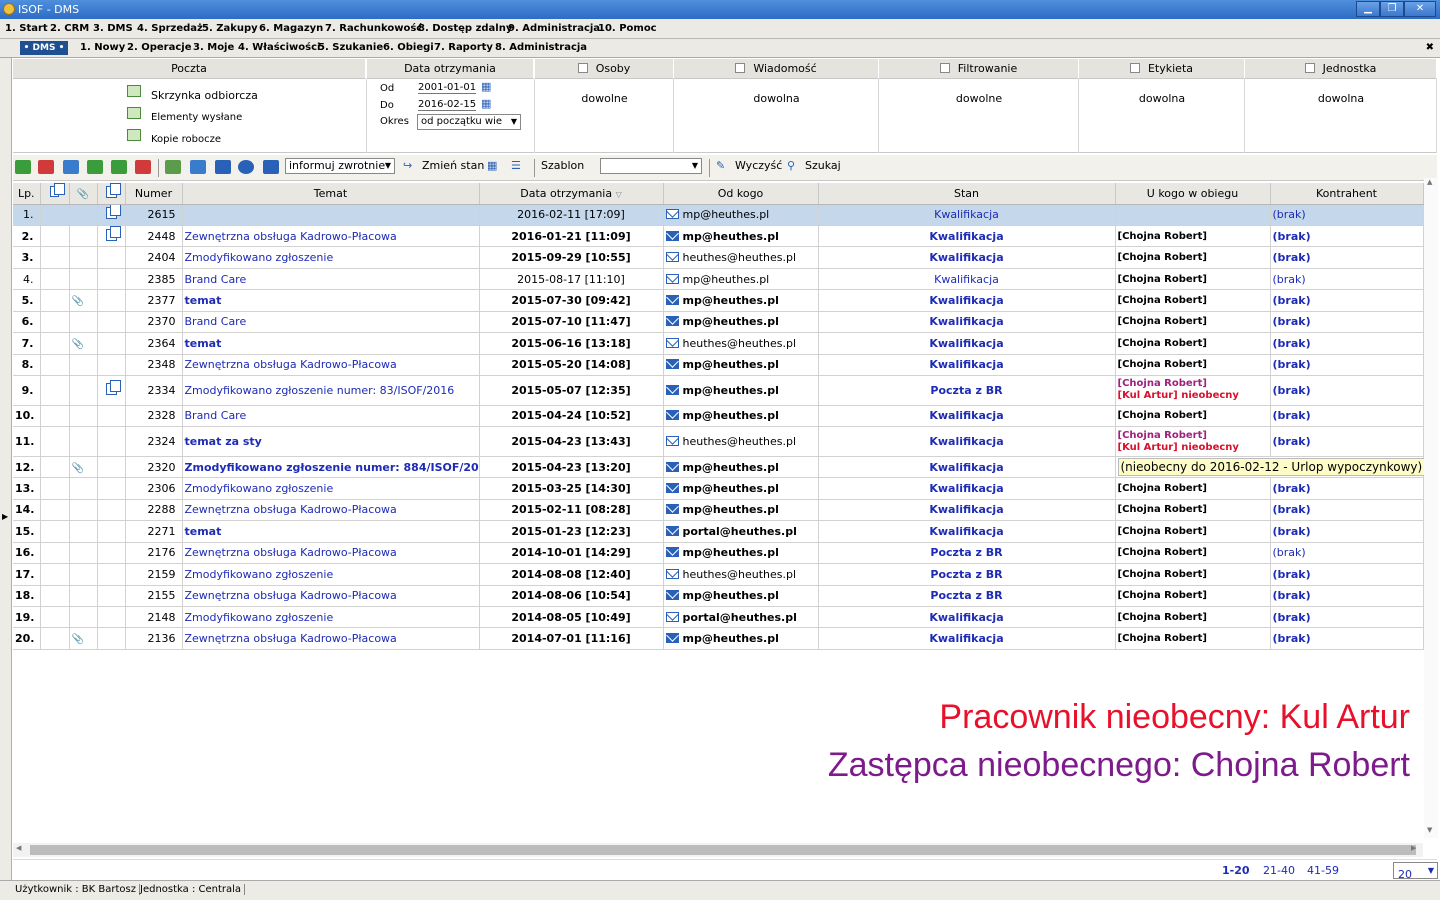  Describe the element at coordinates (1341, 69) in the screenshot. I see `filter-4-header: Jednostka` at that location.